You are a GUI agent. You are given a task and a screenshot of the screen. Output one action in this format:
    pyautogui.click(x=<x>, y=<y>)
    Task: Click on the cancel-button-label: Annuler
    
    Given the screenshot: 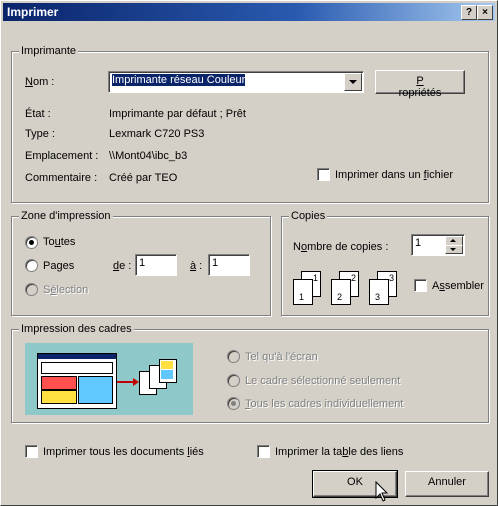 What is the action you would take?
    pyautogui.click(x=447, y=482)
    